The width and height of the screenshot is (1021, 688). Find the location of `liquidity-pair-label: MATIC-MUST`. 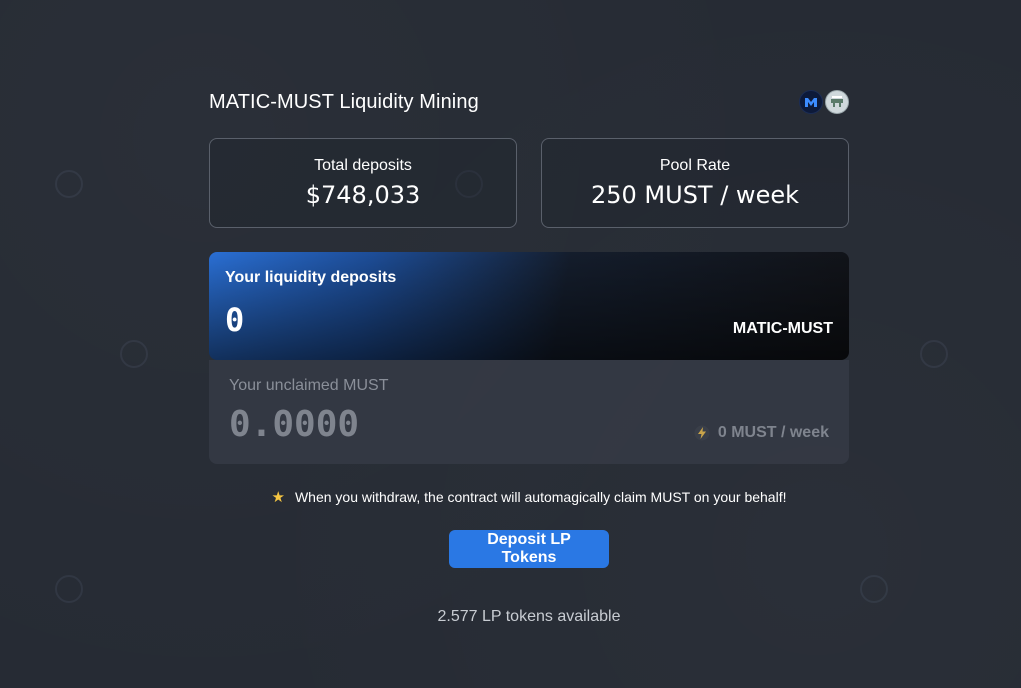

liquidity-pair-label: MATIC-MUST is located at coordinates (782, 328).